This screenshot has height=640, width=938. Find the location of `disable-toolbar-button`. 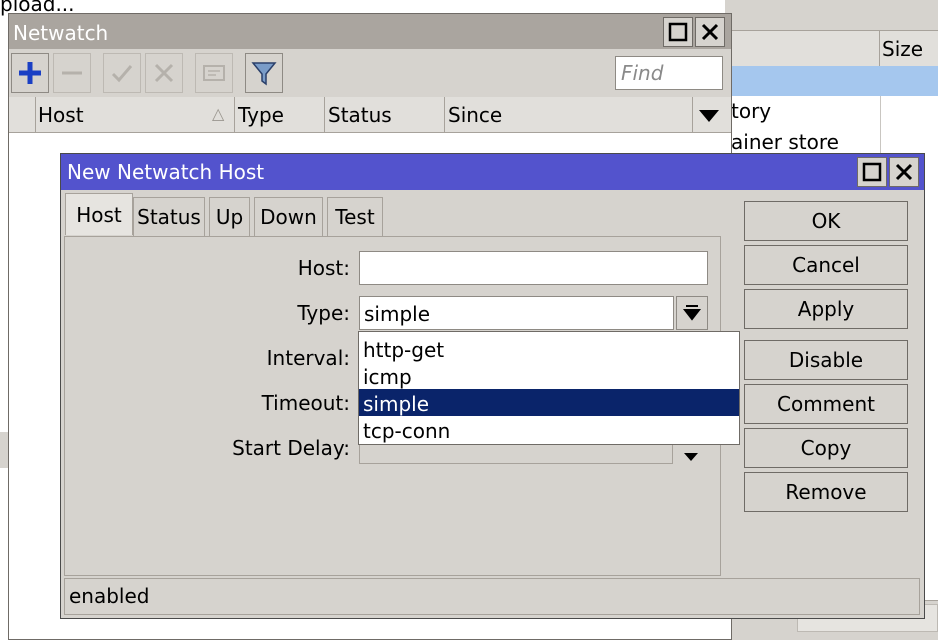

disable-toolbar-button is located at coordinates (164, 73).